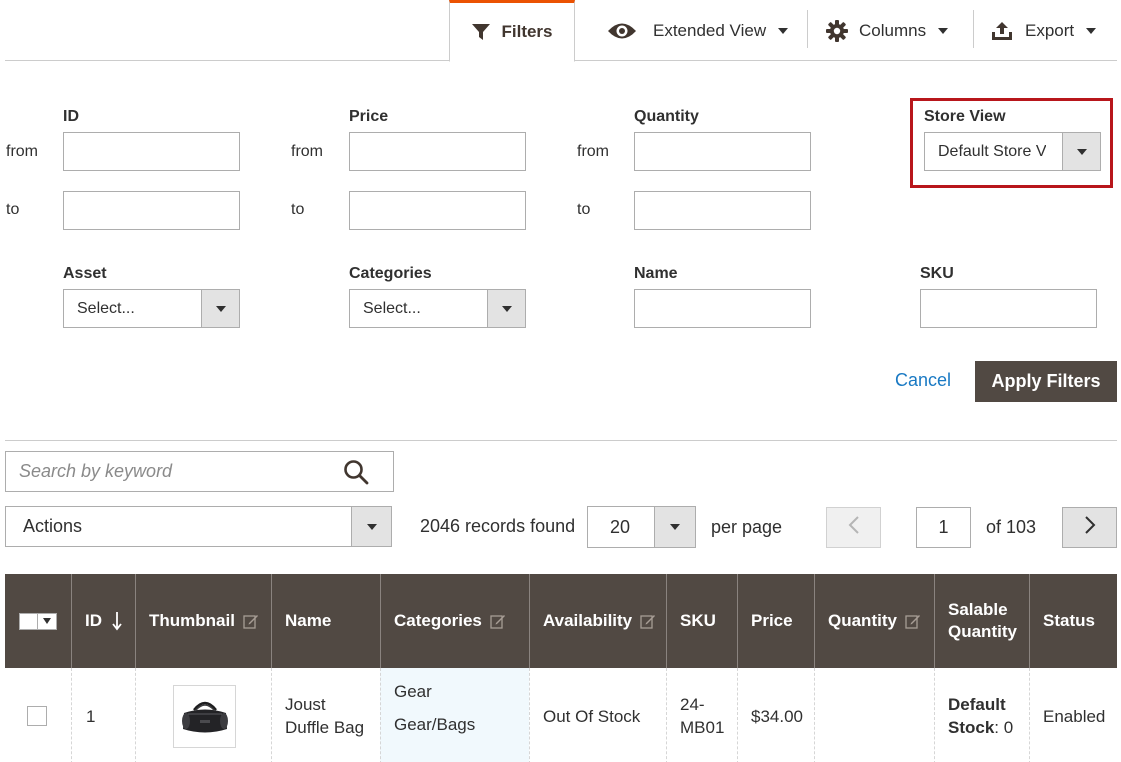 Image resolution: width=1121 pixels, height=762 pixels. What do you see at coordinates (1004, 727) in the screenshot?
I see `salable-value: : 0` at bounding box center [1004, 727].